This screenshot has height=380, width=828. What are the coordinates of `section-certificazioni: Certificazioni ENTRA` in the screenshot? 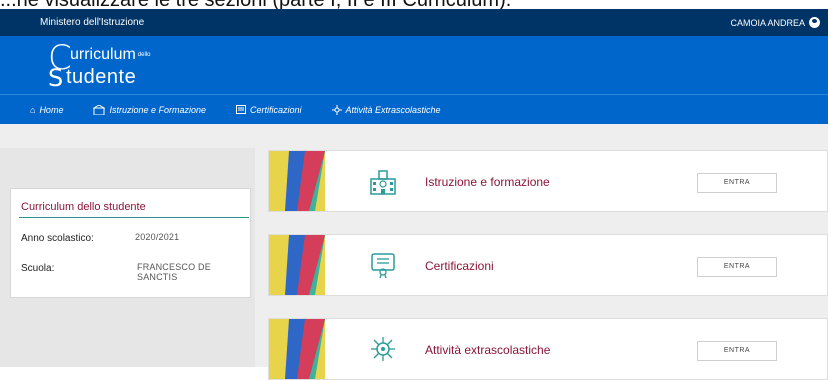 It's located at (548, 265).